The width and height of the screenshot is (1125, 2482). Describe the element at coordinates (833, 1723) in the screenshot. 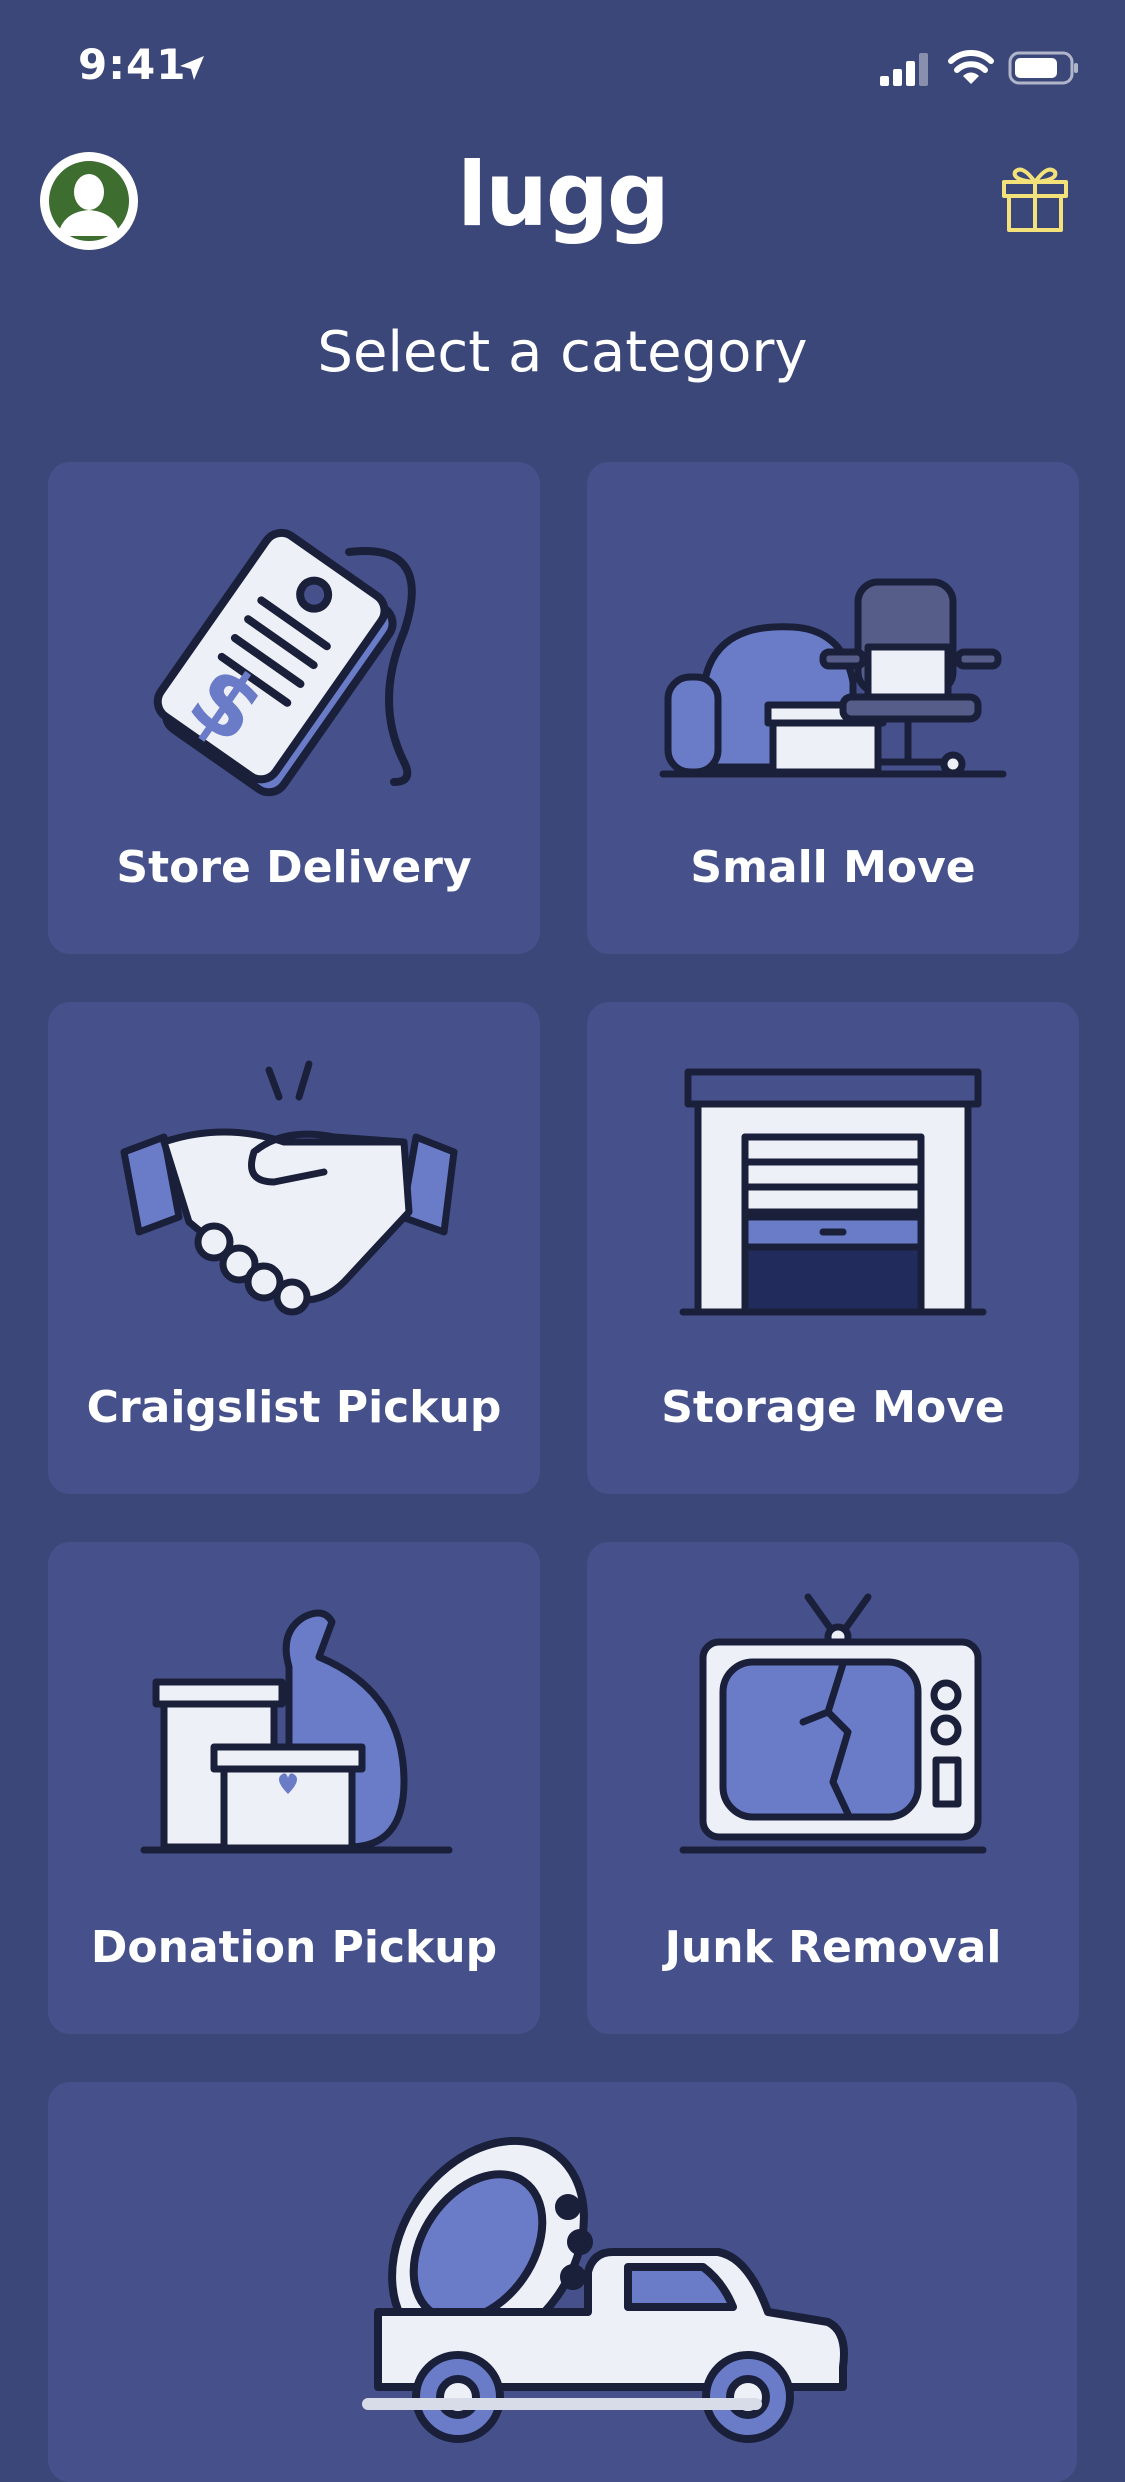

I see `broken-tv-icon` at that location.